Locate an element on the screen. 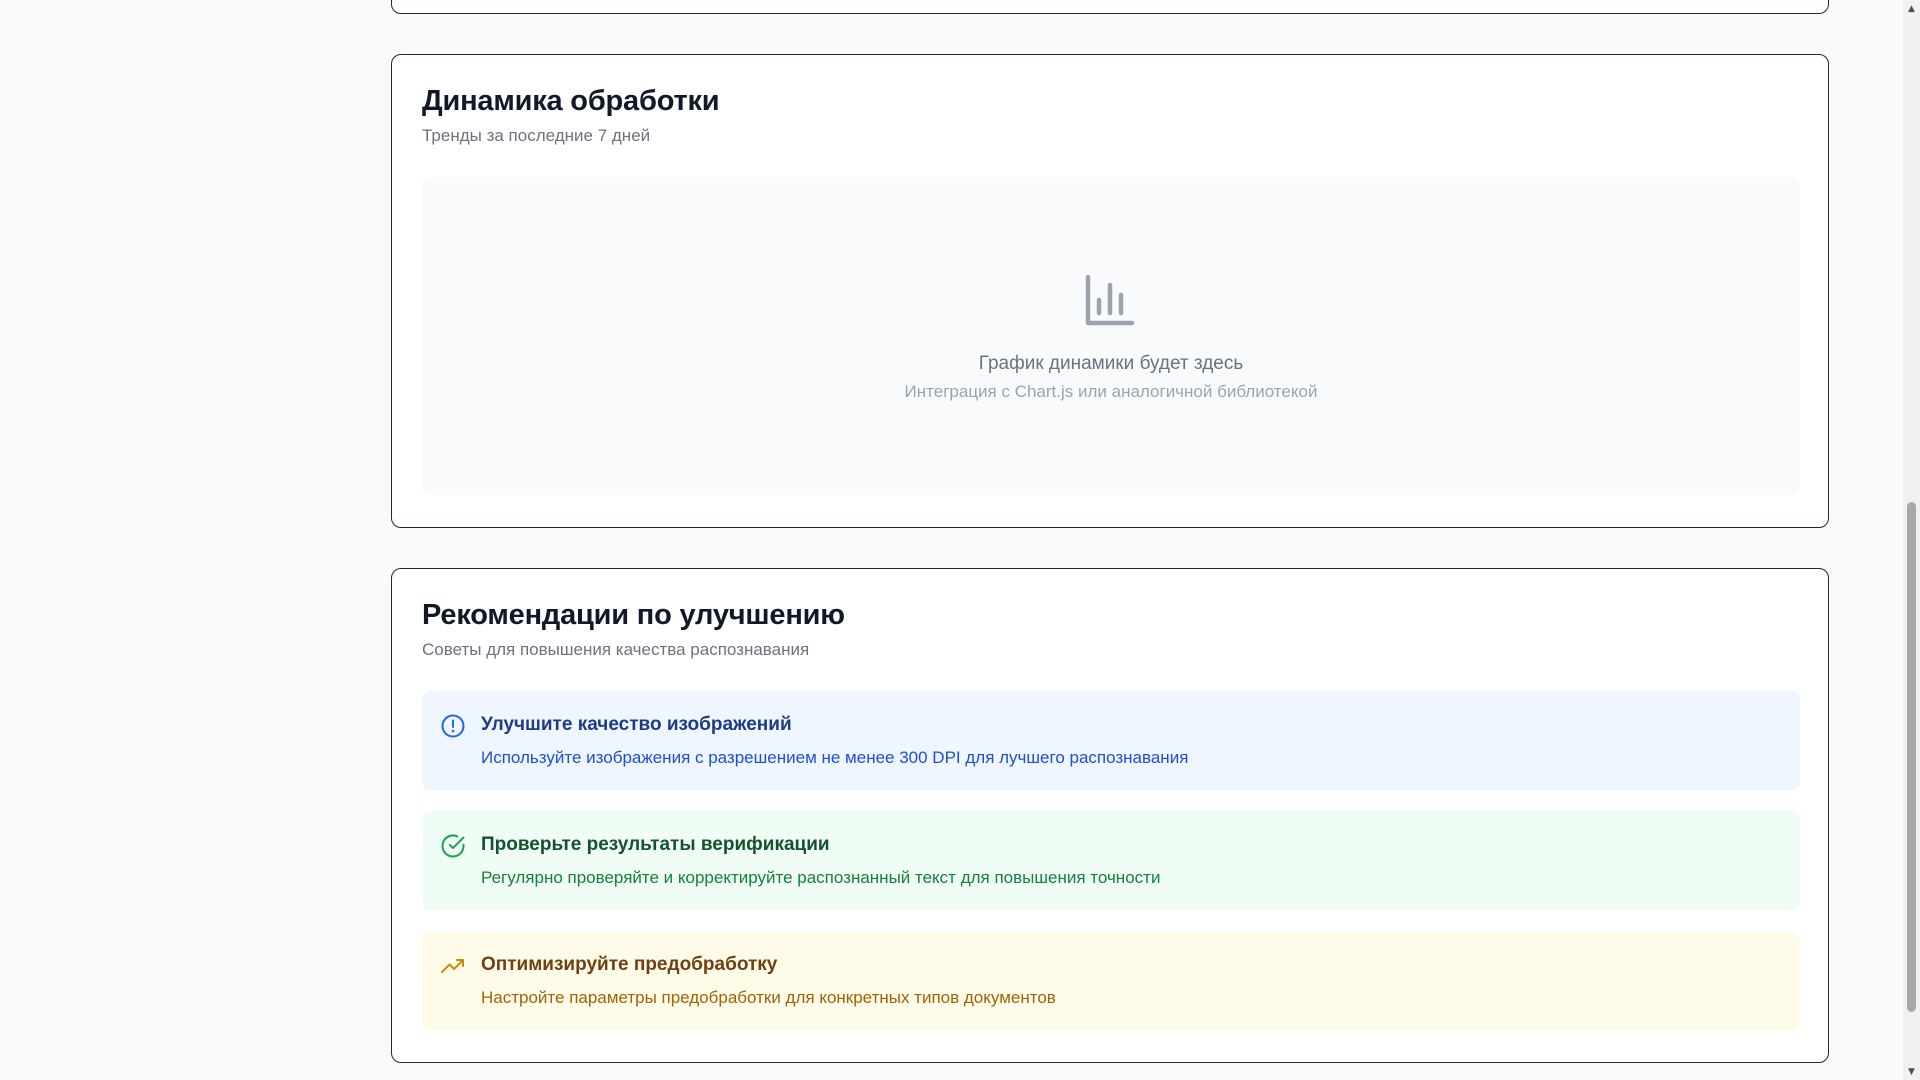 The width and height of the screenshot is (1920, 1080). recommendation-title: Улучшите качество изображений is located at coordinates (636, 724).